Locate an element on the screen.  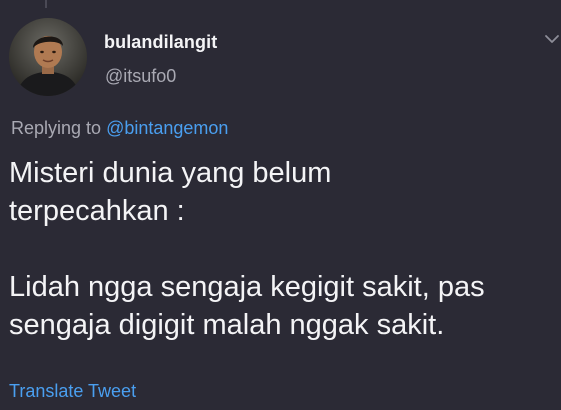
tweet-text-line: Misteri dunia yang belum is located at coordinates (170, 173).